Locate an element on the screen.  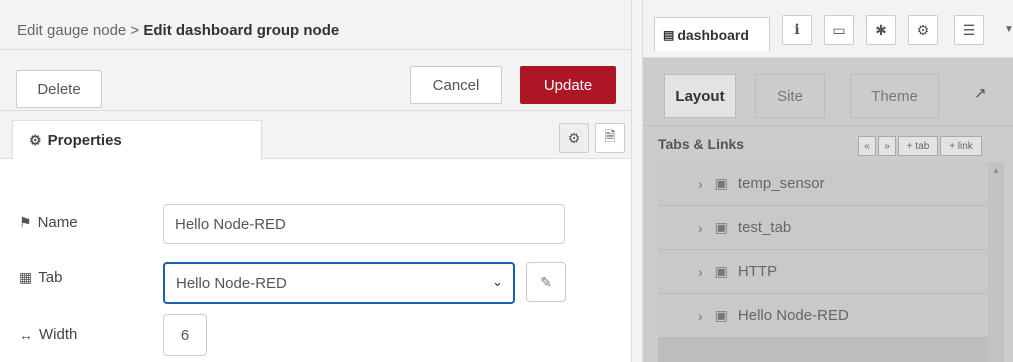
width-input: 6 is located at coordinates (185, 335).